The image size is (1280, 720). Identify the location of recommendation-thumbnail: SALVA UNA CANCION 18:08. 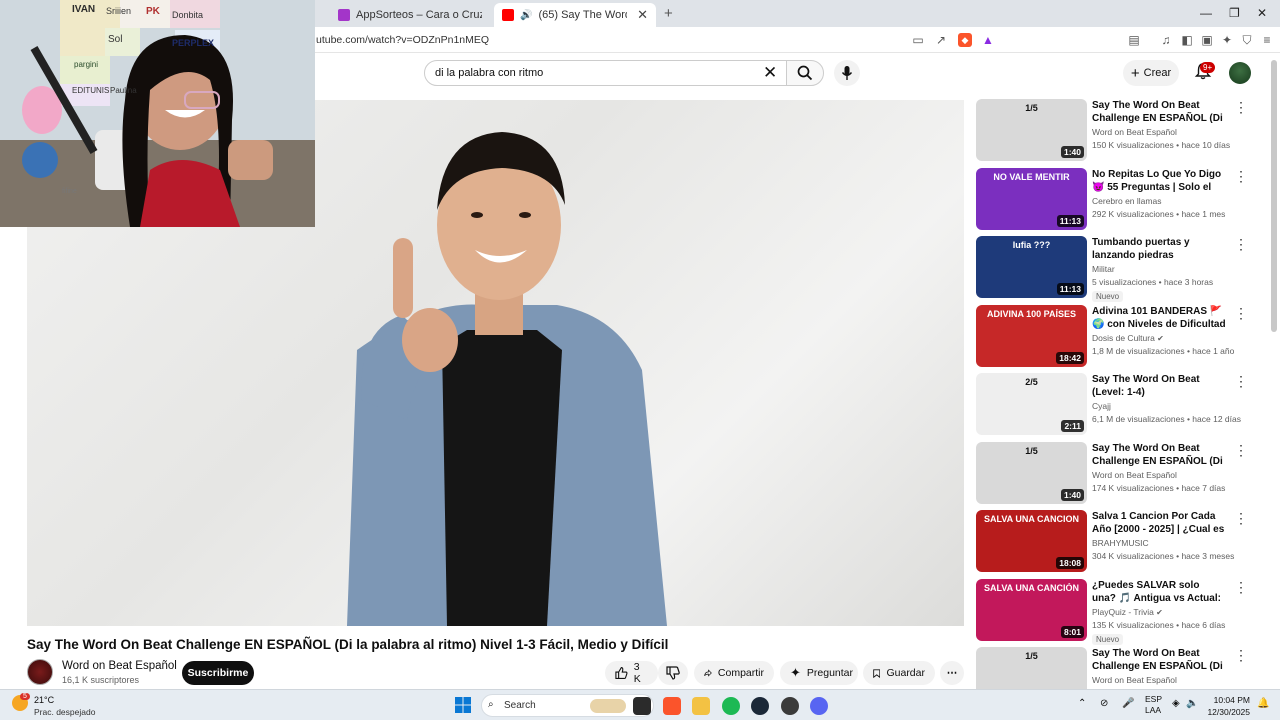
(1031, 541).